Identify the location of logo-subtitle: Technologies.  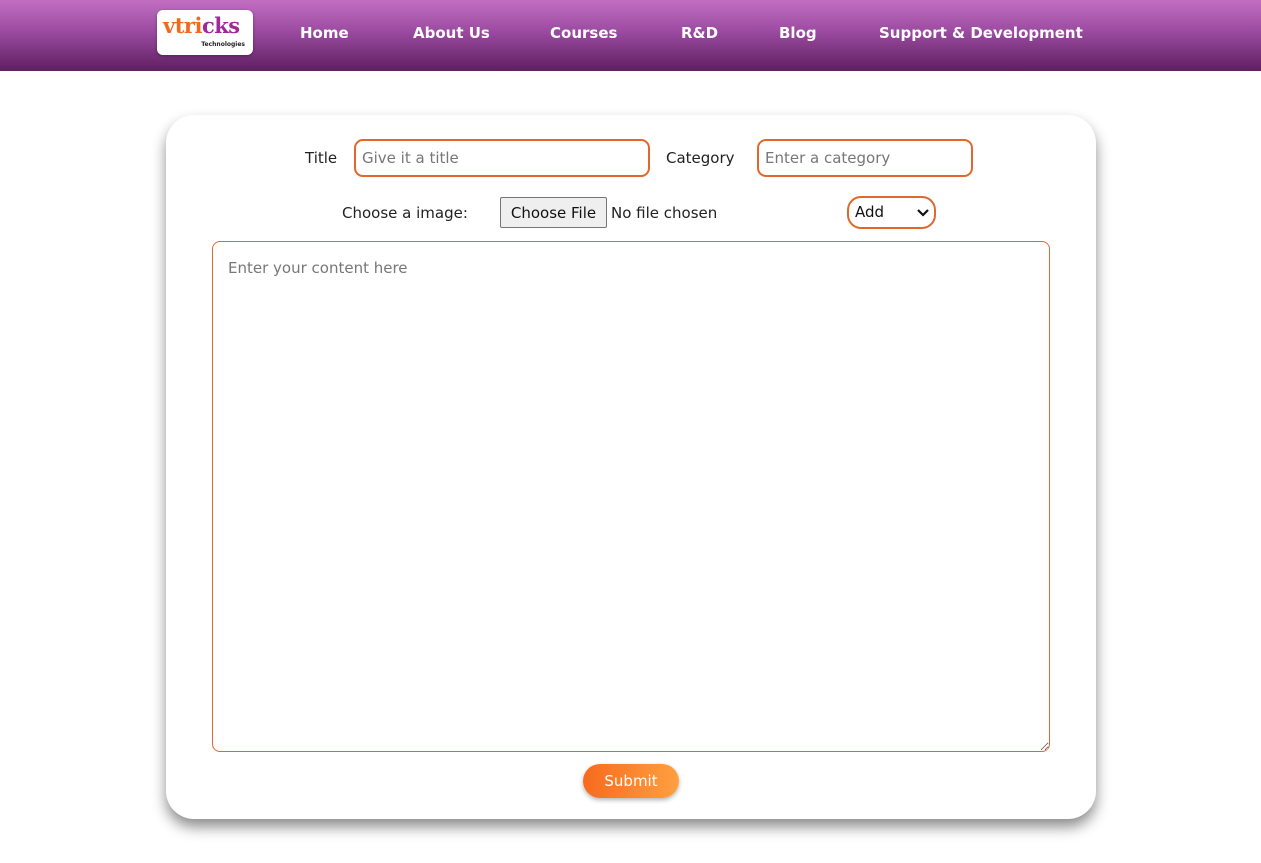
(223, 44).